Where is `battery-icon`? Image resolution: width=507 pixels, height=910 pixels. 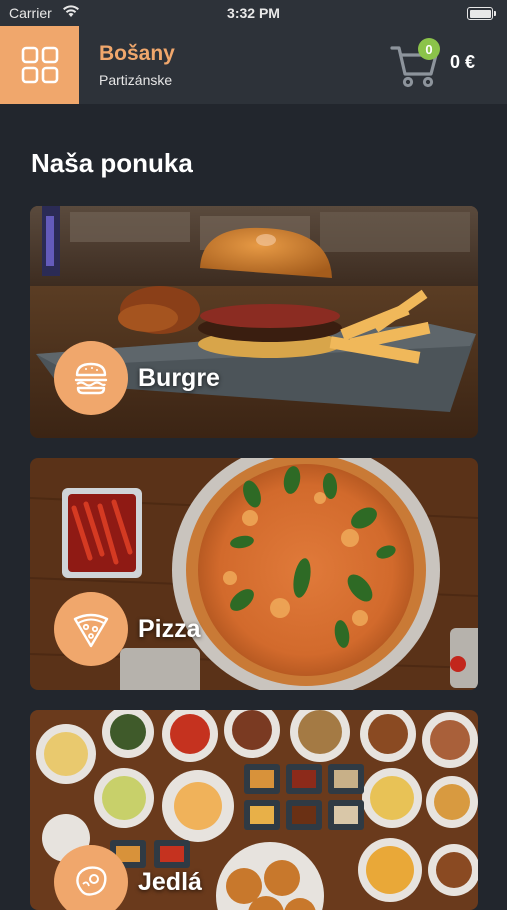 battery-icon is located at coordinates (481, 13).